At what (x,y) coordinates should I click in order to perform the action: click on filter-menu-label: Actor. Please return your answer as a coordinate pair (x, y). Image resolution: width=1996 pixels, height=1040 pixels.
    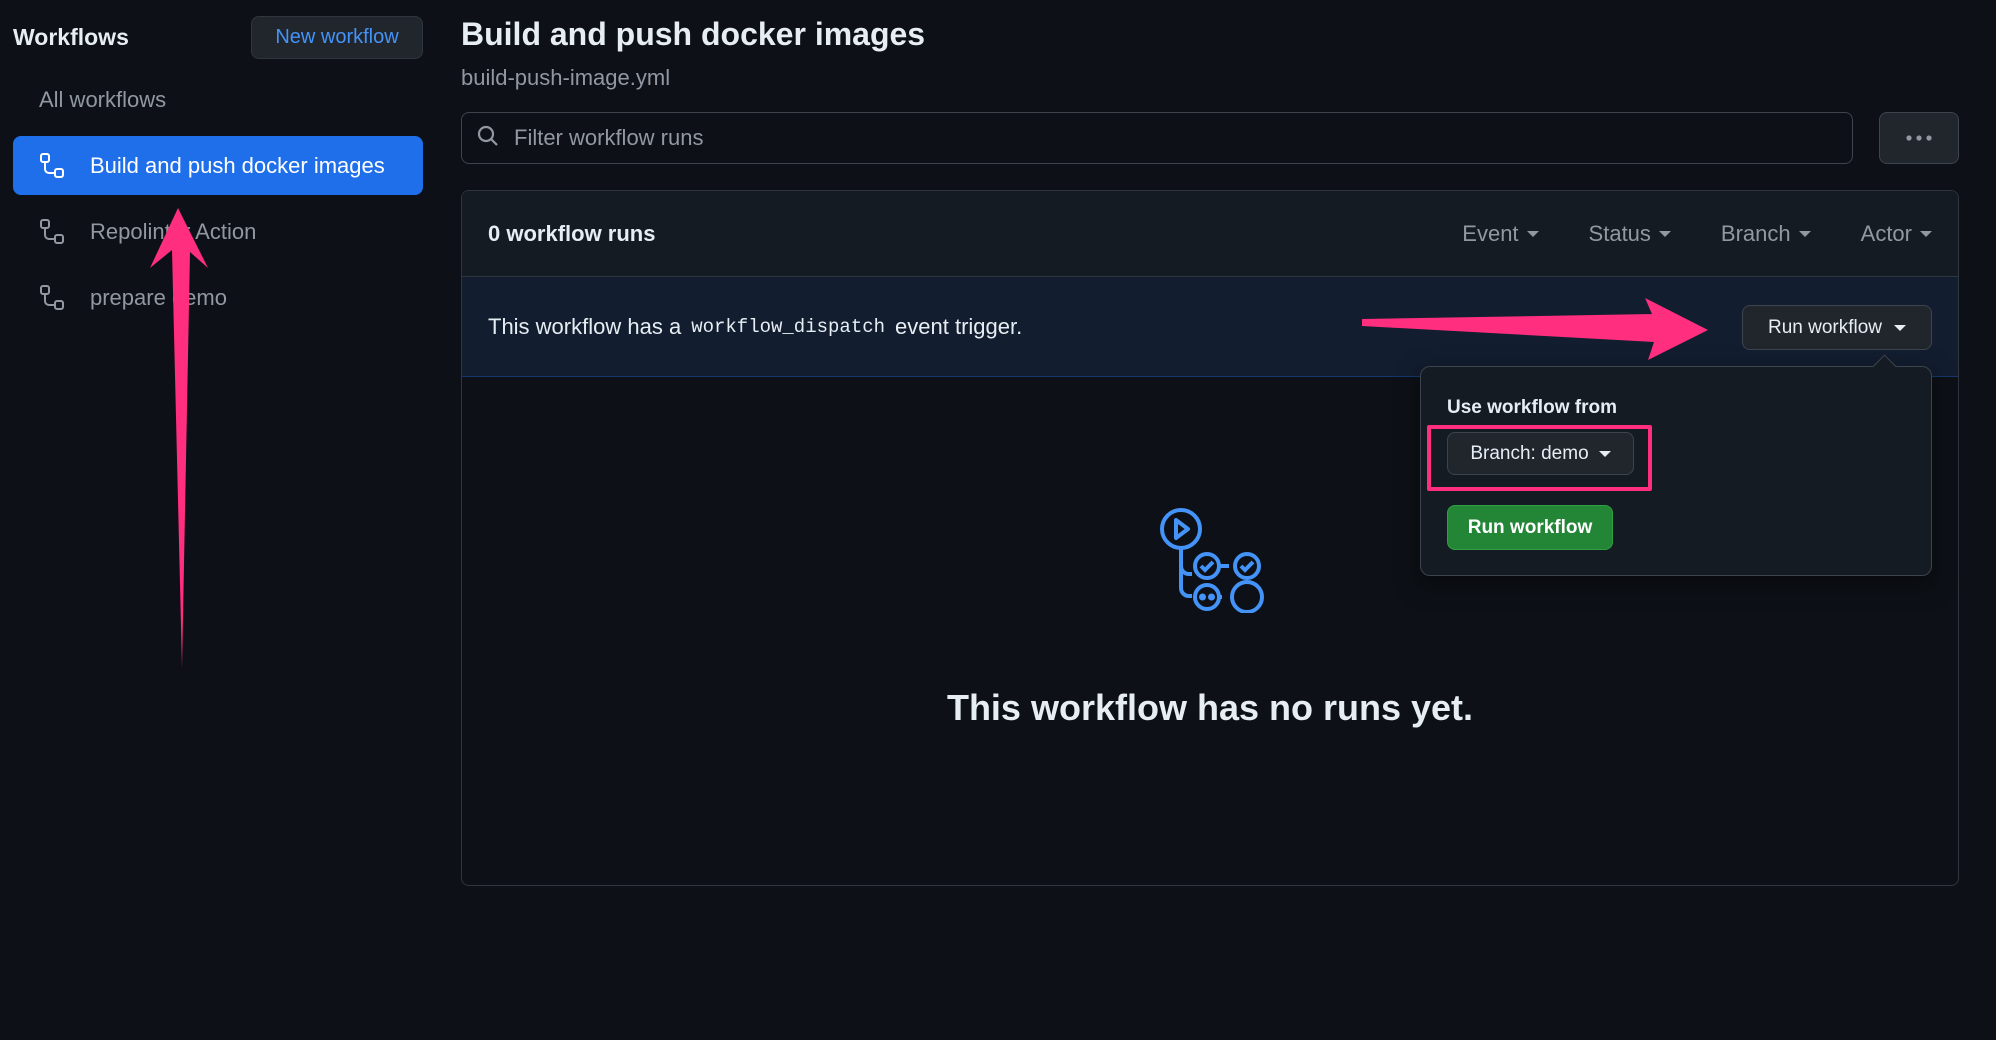
    Looking at the image, I should click on (1886, 233).